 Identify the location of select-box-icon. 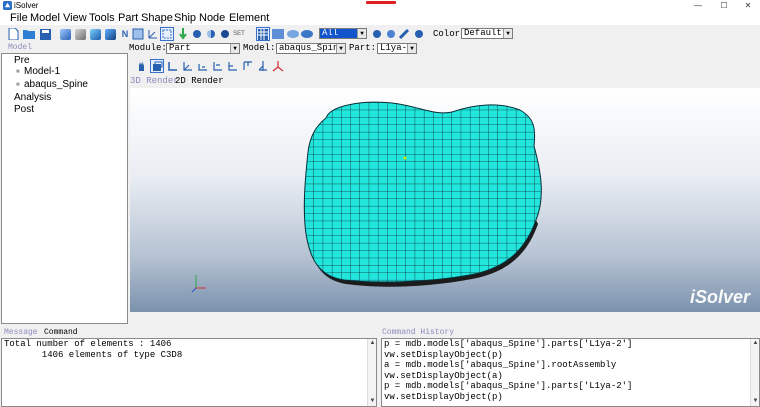
(167, 34).